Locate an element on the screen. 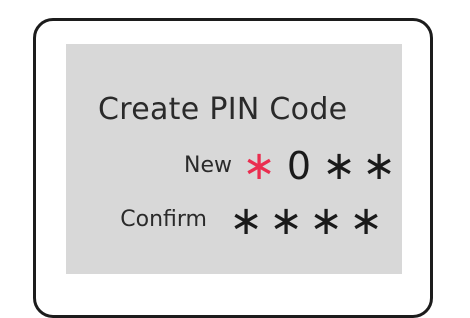  new-pin-label: New is located at coordinates (208, 165).